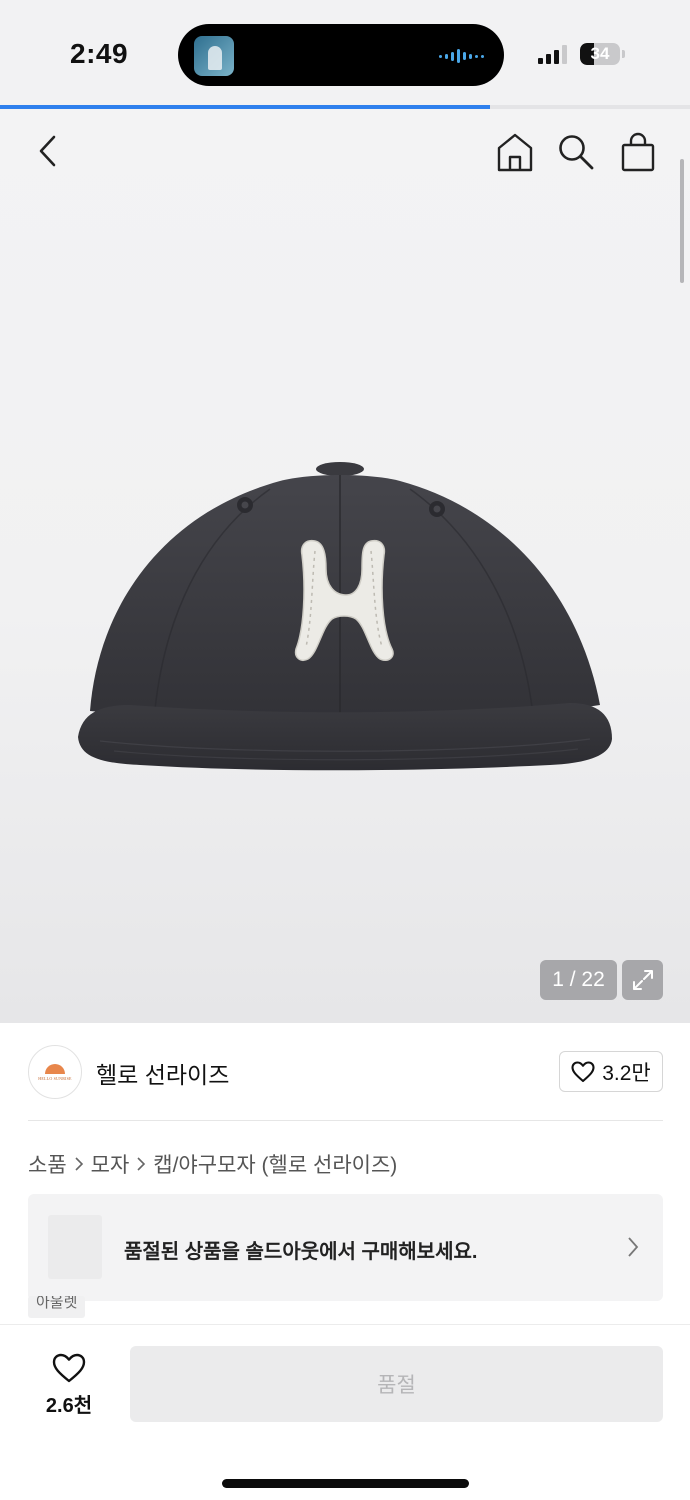 The width and height of the screenshot is (690, 1500). What do you see at coordinates (55, 1068) in the screenshot?
I see `sun-logo-icon` at bounding box center [55, 1068].